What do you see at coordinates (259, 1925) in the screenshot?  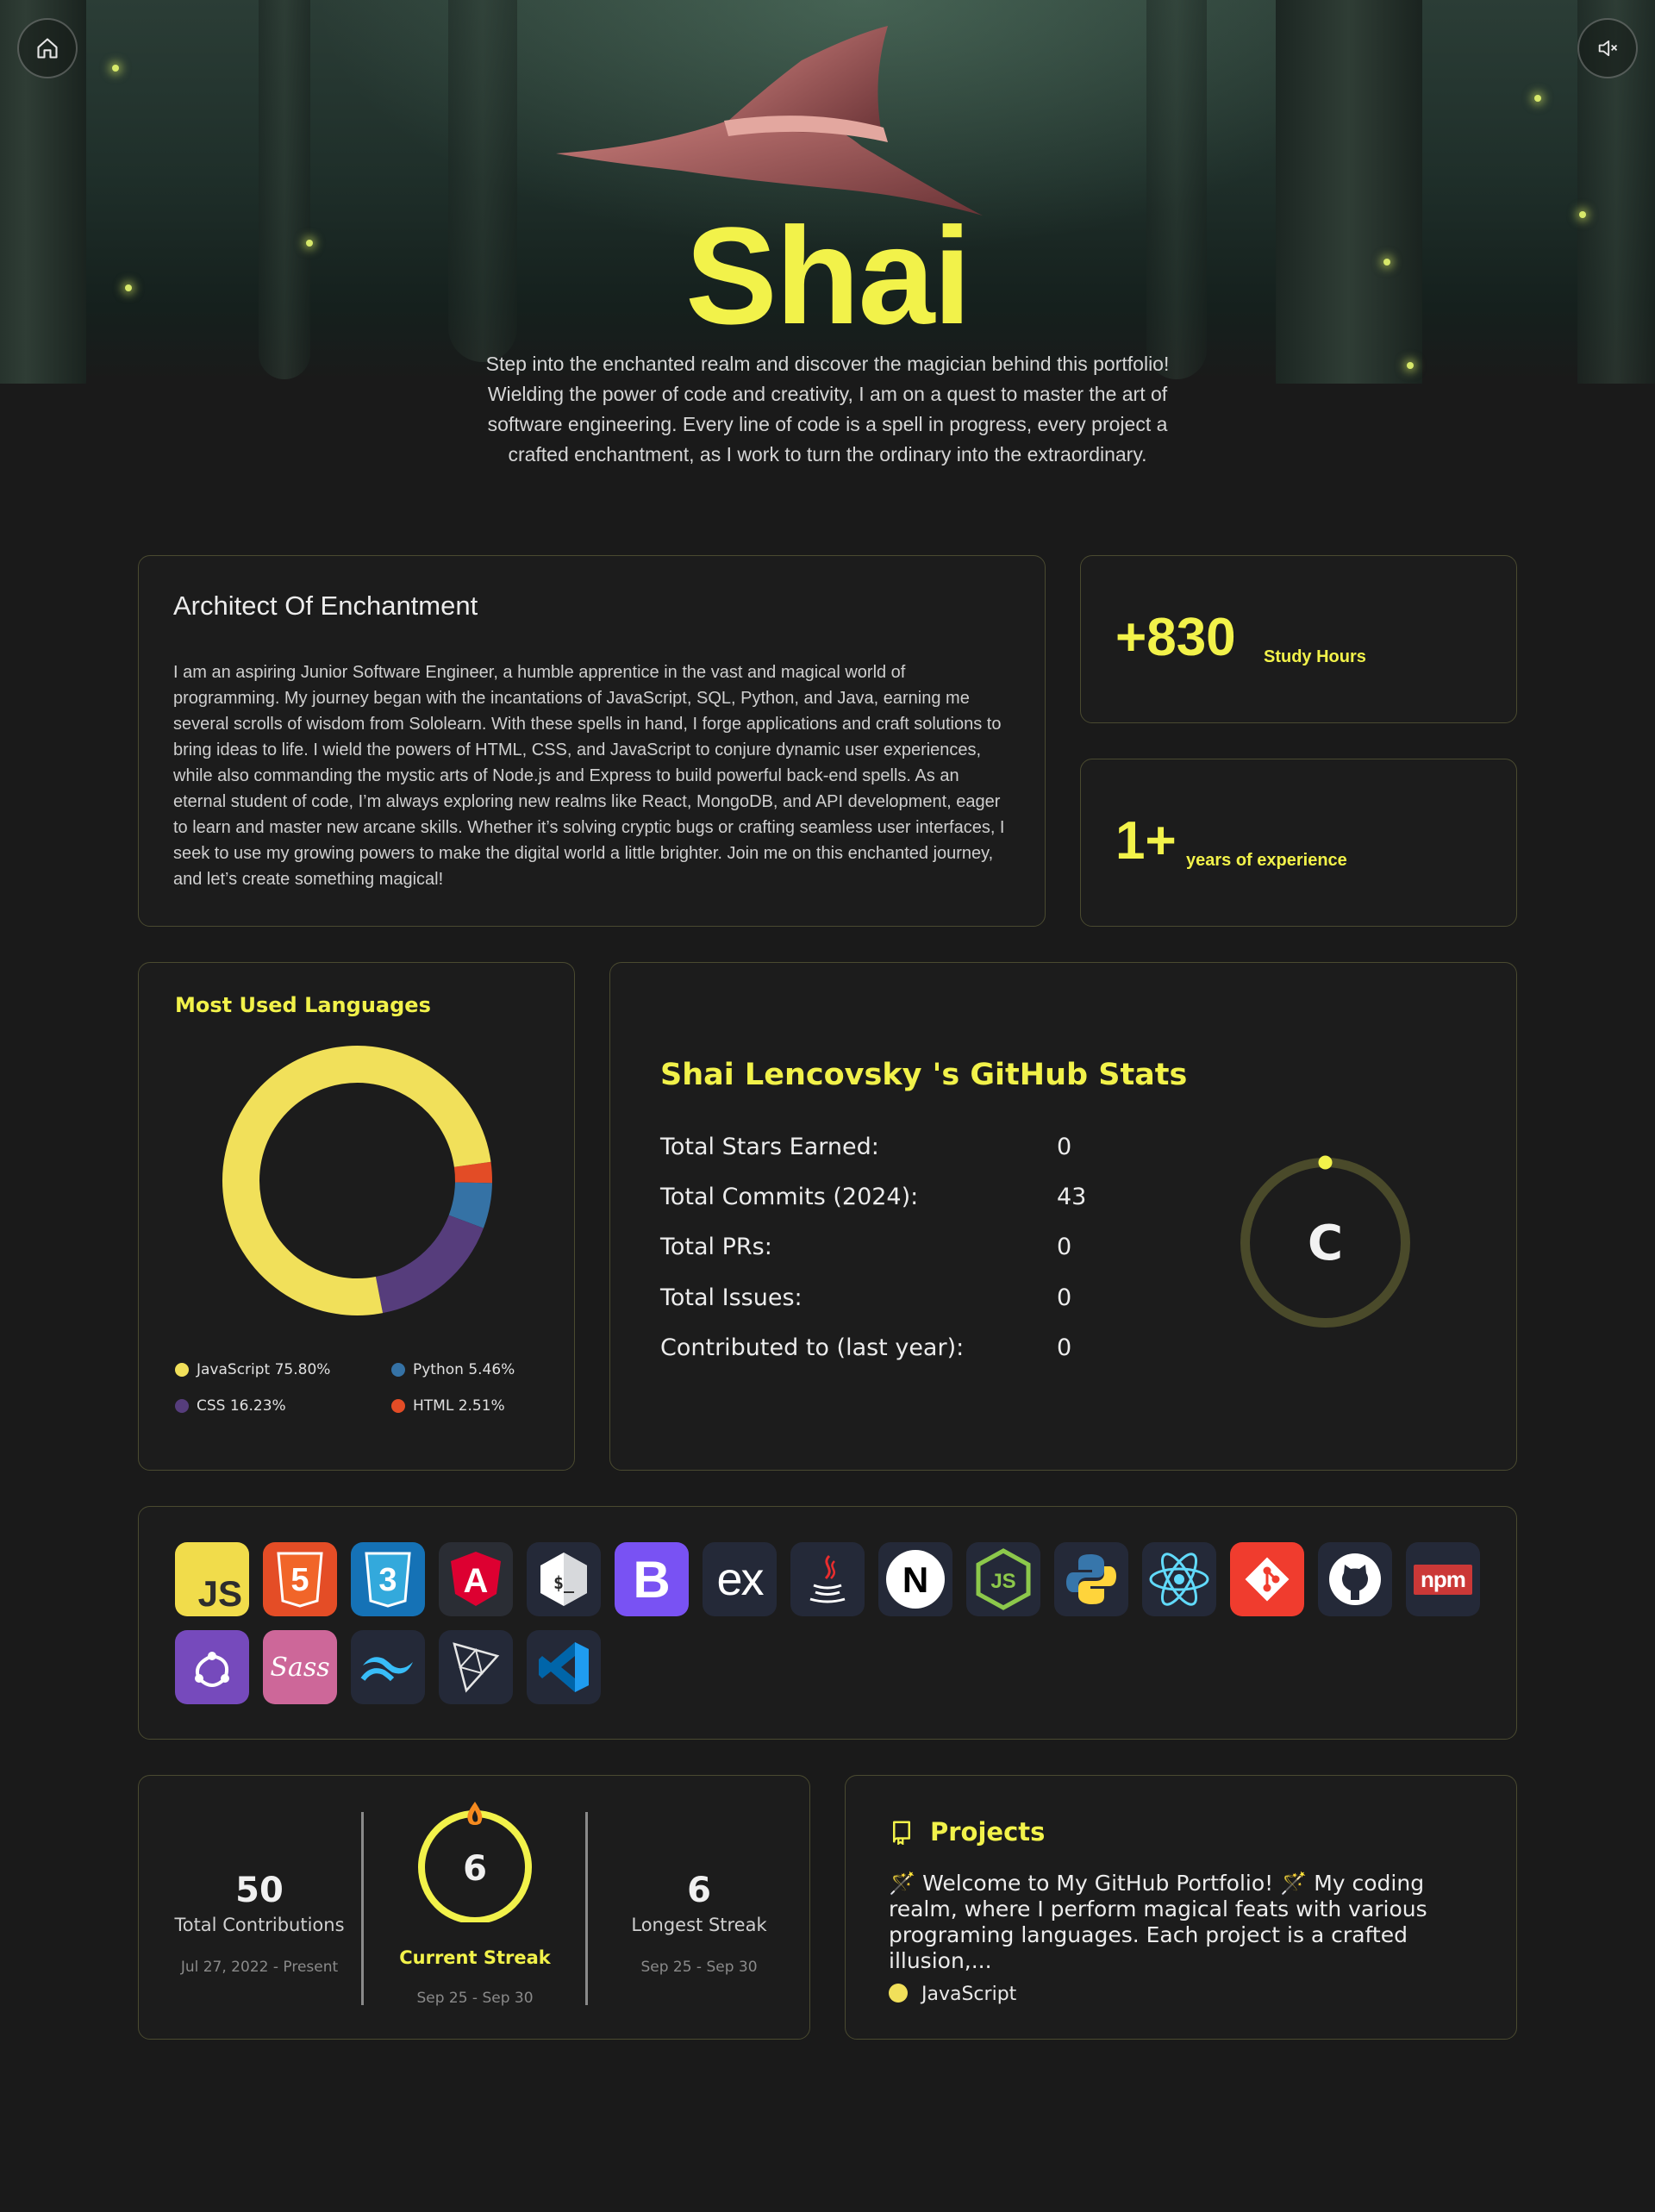 I see `total-contributions-label: Total Contributions` at bounding box center [259, 1925].